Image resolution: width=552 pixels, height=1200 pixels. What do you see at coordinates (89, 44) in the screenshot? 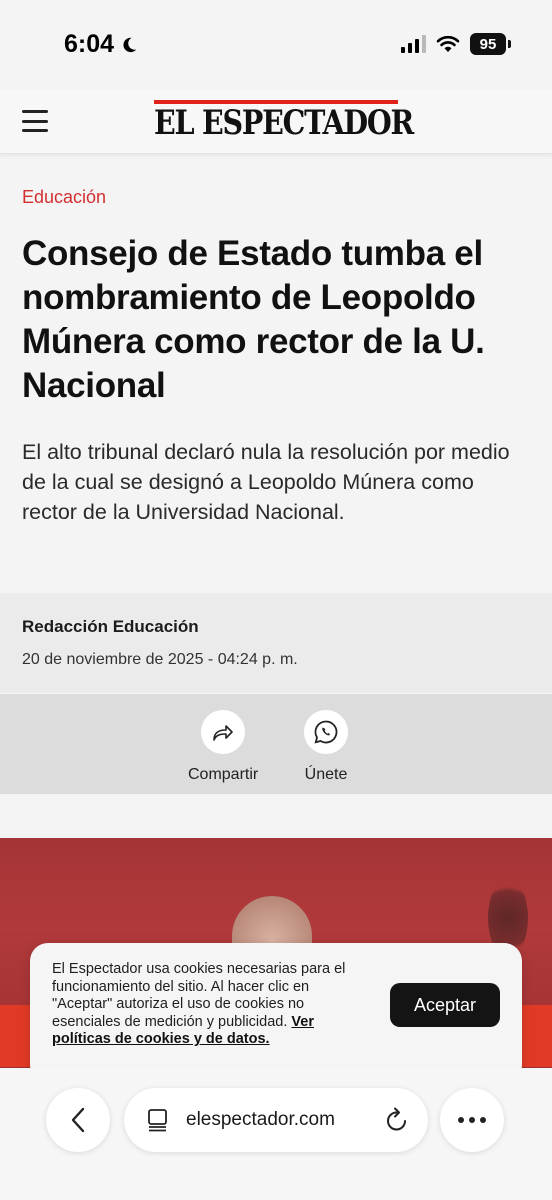
I see `clock-text: 6:04` at bounding box center [89, 44].